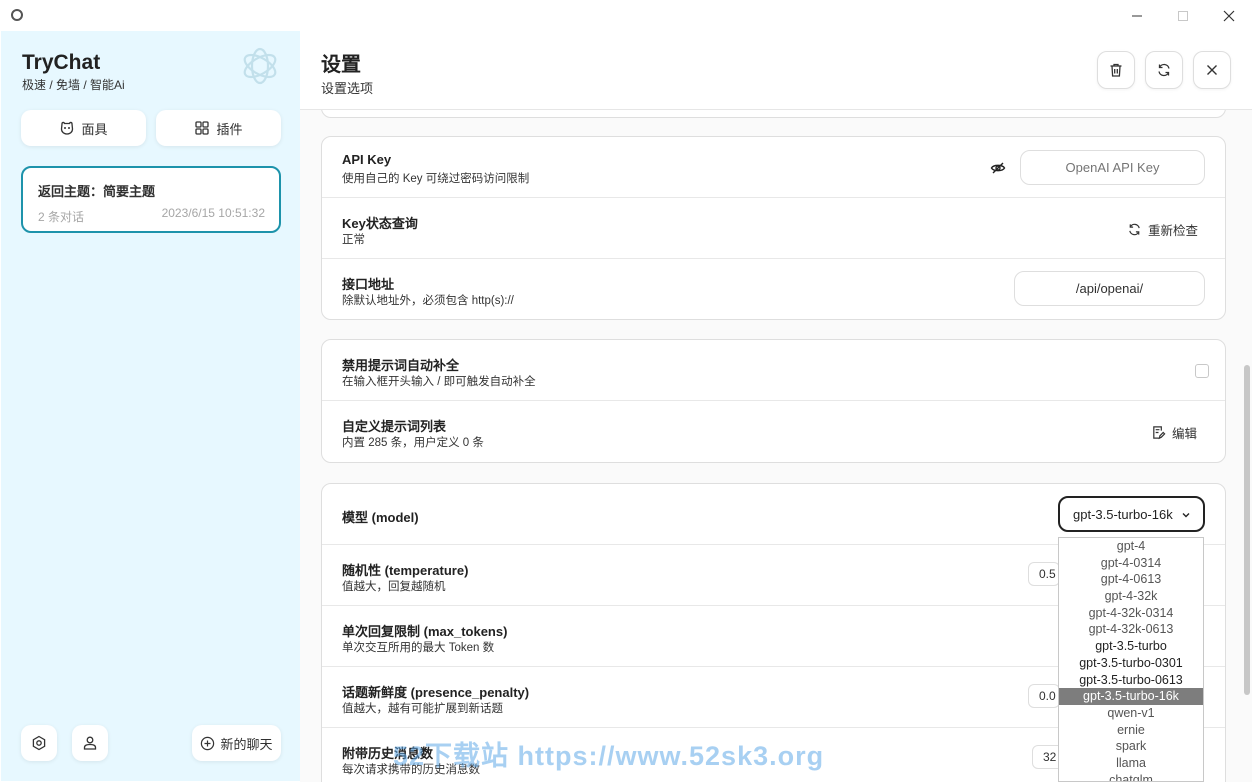  What do you see at coordinates (246, 744) in the screenshot?
I see `new-chat-label: 新的聊天` at bounding box center [246, 744].